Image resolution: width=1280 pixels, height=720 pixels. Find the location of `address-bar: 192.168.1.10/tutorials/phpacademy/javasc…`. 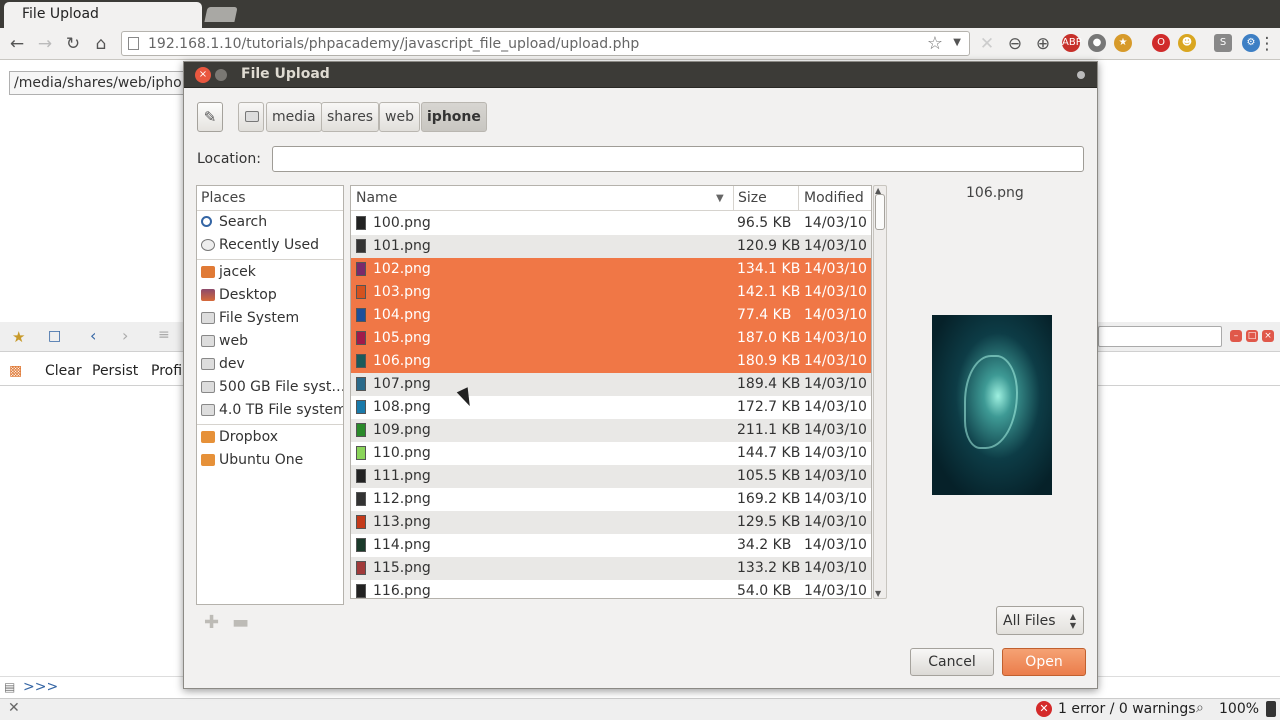

address-bar: 192.168.1.10/tutorials/phpacademy/javasc… is located at coordinates (545, 43).